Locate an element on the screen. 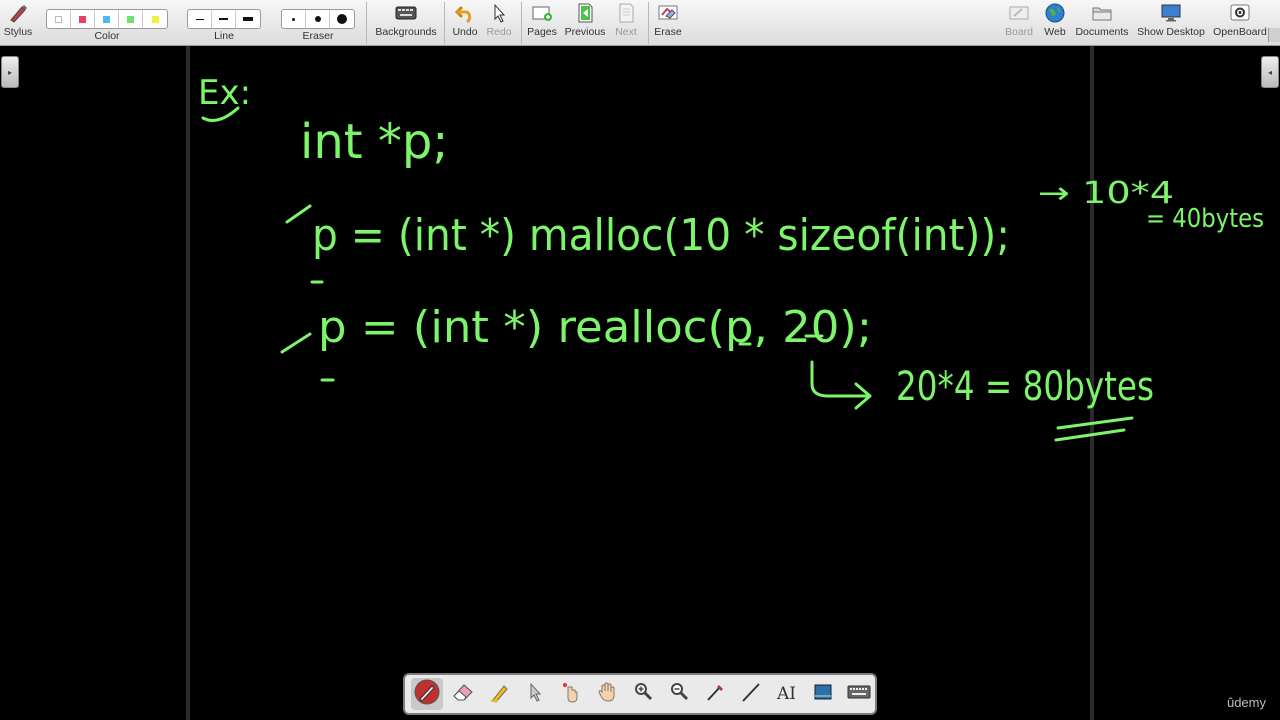 The width and height of the screenshot is (1280, 720). capture-tool is located at coordinates (823, 694).